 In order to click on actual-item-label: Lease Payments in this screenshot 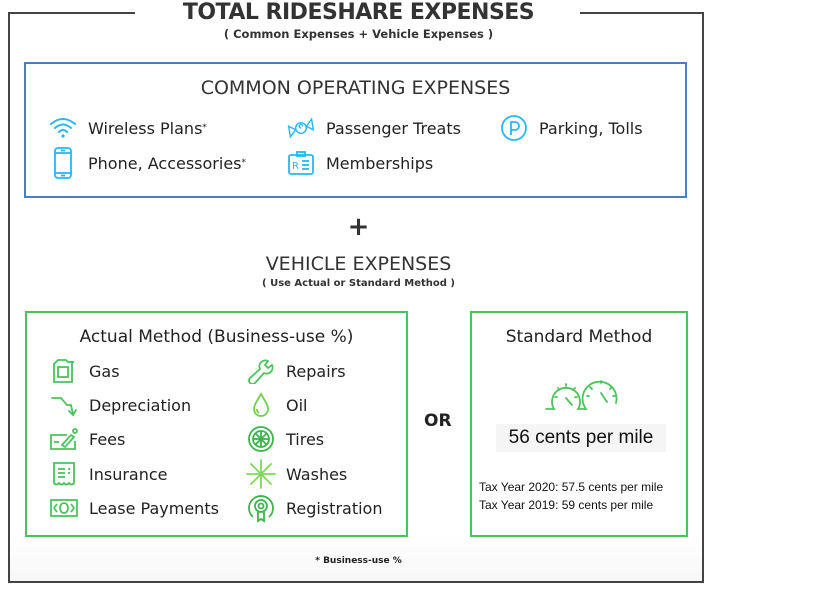, I will do `click(154, 508)`.